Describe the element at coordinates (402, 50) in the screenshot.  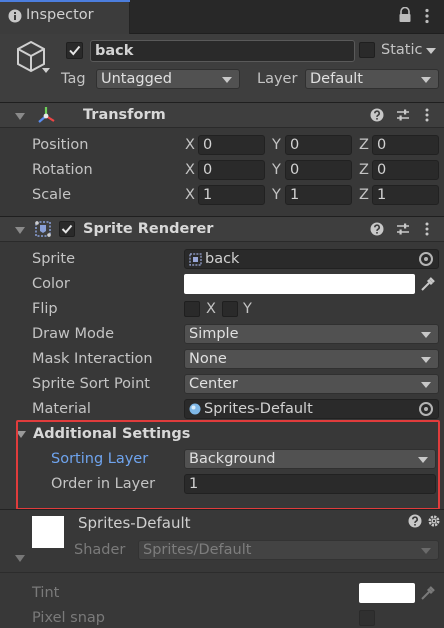
I see `static-label: Static` at that location.